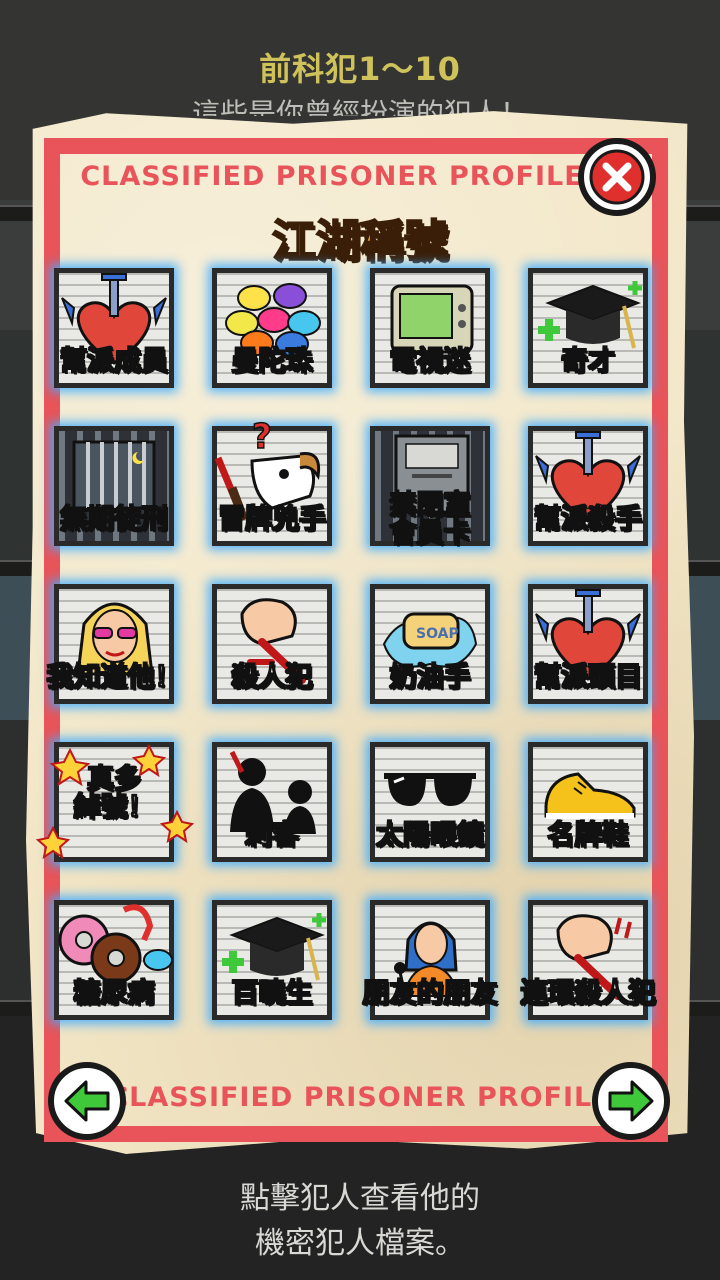 This screenshot has width=720, height=1280. Describe the element at coordinates (272, 519) in the screenshot. I see `badge-label: 冒牌兇手` at that location.